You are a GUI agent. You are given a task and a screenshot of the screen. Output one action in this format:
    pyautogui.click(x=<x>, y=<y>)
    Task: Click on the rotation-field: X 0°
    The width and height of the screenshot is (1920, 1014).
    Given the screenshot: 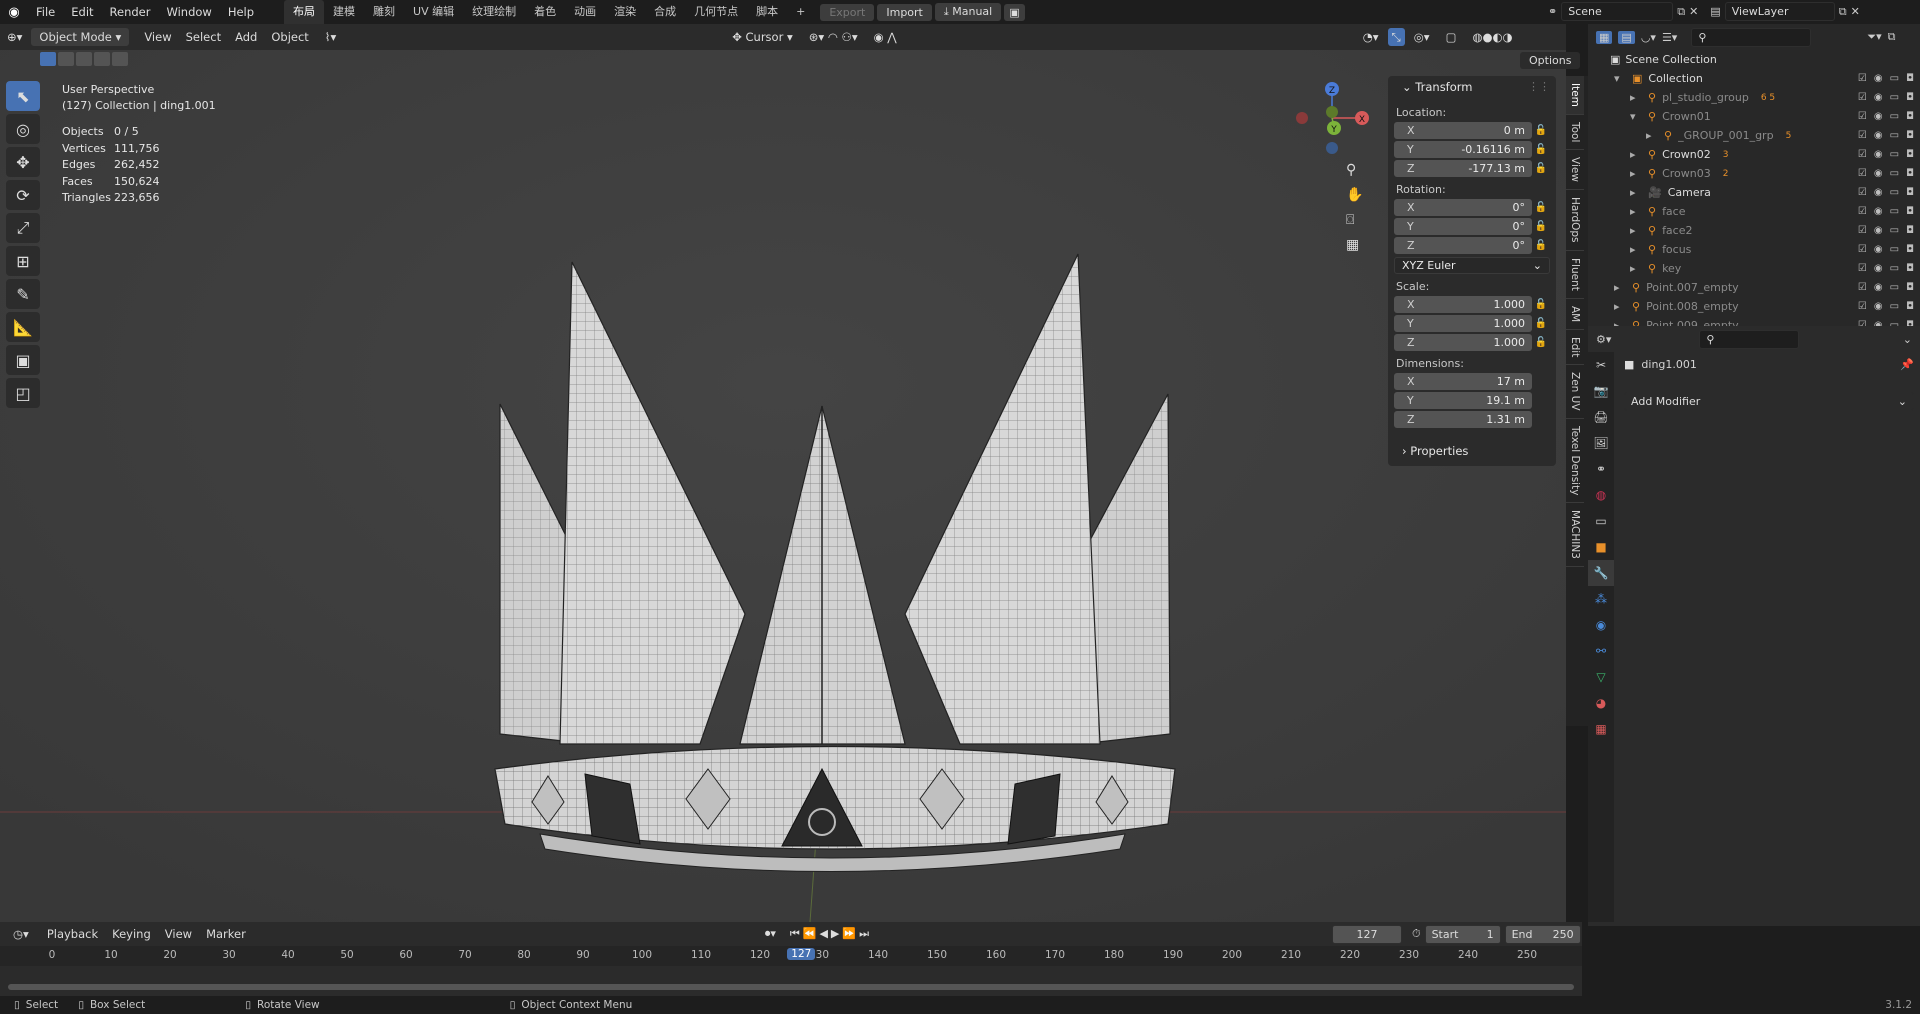 What is the action you would take?
    pyautogui.click(x=1463, y=207)
    